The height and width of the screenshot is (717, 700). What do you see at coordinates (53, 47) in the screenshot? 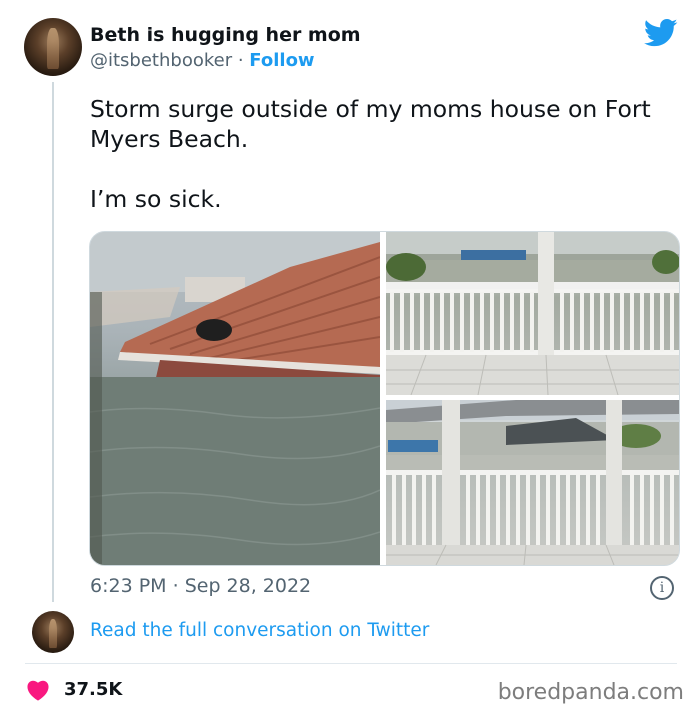
I see `author-avatar` at bounding box center [53, 47].